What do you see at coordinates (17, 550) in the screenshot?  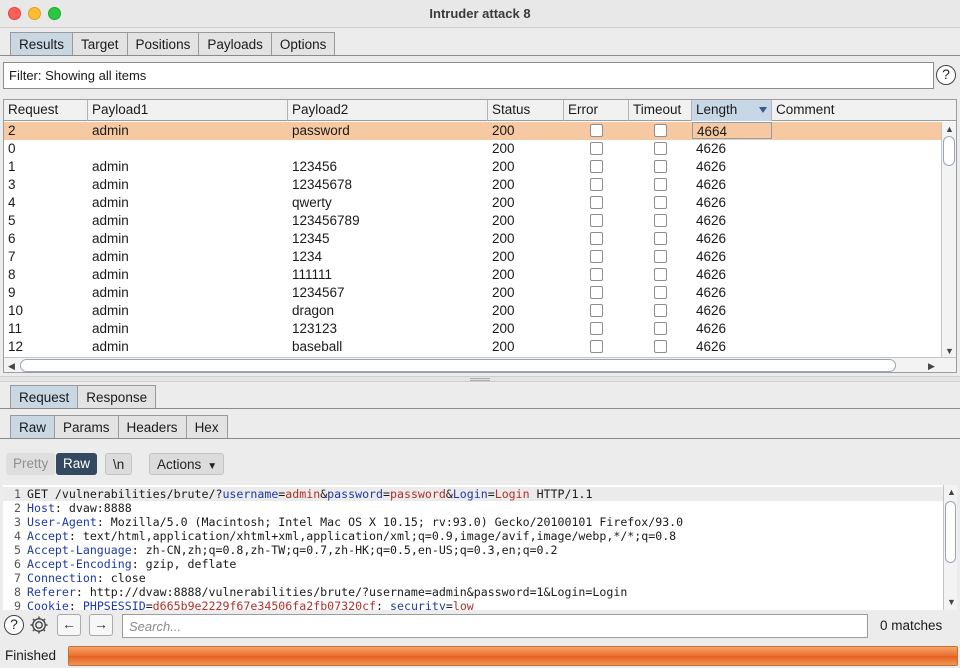 I see `line-number: 5` at bounding box center [17, 550].